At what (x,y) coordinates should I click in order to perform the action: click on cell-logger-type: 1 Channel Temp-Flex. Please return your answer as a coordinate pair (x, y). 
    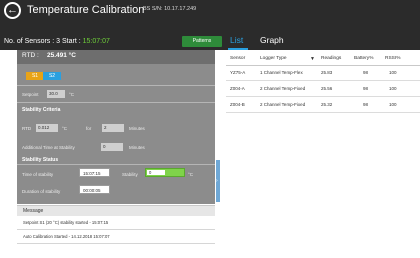
    Looking at the image, I should click on (281, 72).